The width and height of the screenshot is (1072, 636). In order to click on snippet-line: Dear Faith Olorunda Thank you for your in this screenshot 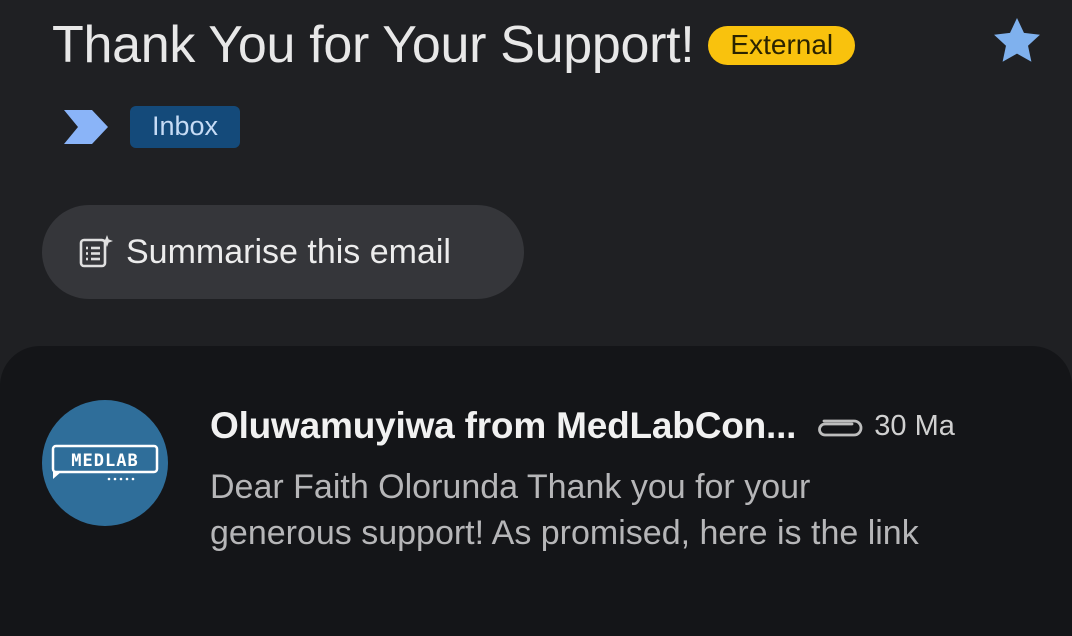, I will do `click(510, 487)`.